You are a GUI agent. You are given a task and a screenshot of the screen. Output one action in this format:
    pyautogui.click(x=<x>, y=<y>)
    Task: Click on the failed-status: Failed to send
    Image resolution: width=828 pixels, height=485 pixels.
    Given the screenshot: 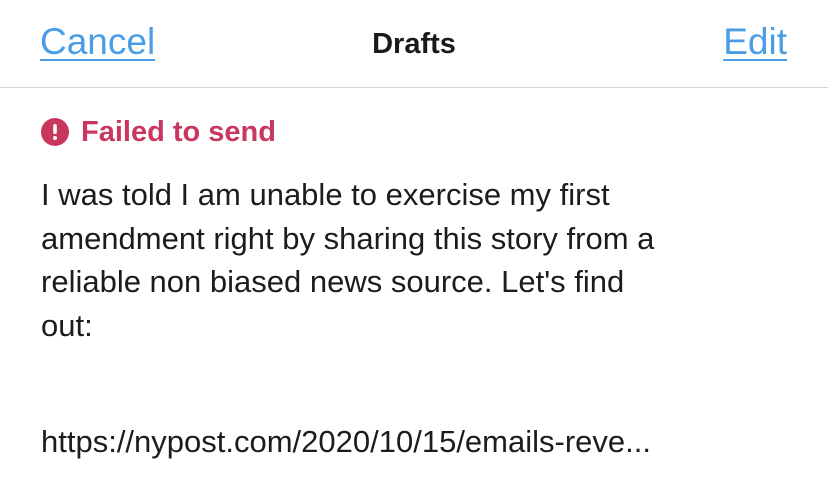 What is the action you would take?
    pyautogui.click(x=158, y=132)
    